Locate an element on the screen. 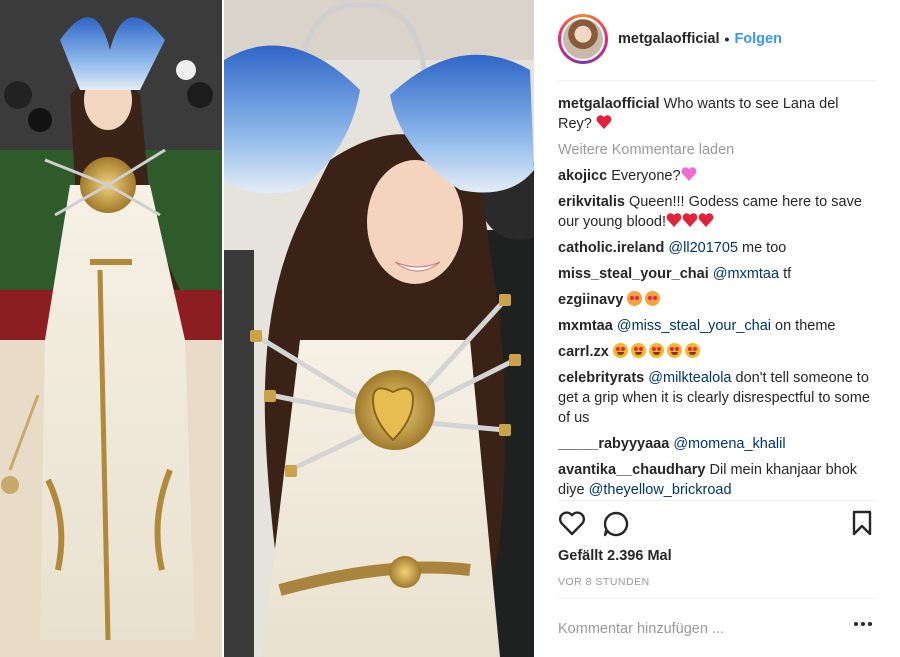  comment: miss_steal_your_chai @mxmtaa tf is located at coordinates (717, 274).